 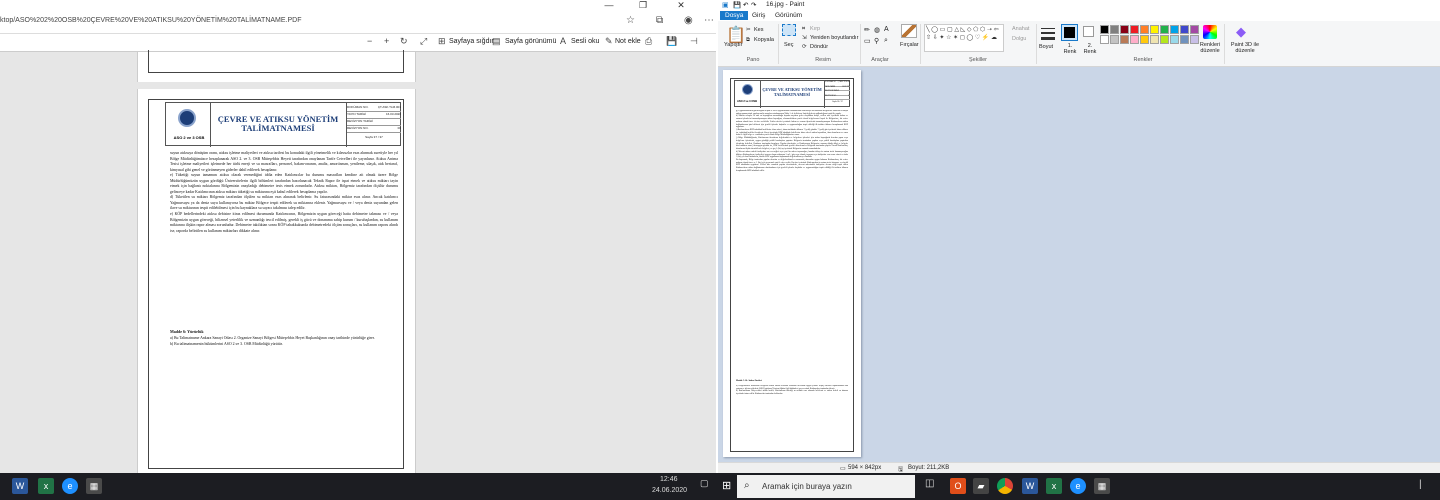 What do you see at coordinates (669, 490) in the screenshot?
I see `clock-date: 24.06.2020` at bounding box center [669, 490].